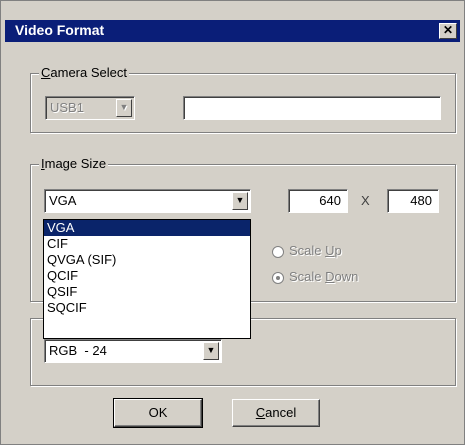  What do you see at coordinates (158, 413) in the screenshot?
I see `ok-button: OK` at bounding box center [158, 413].